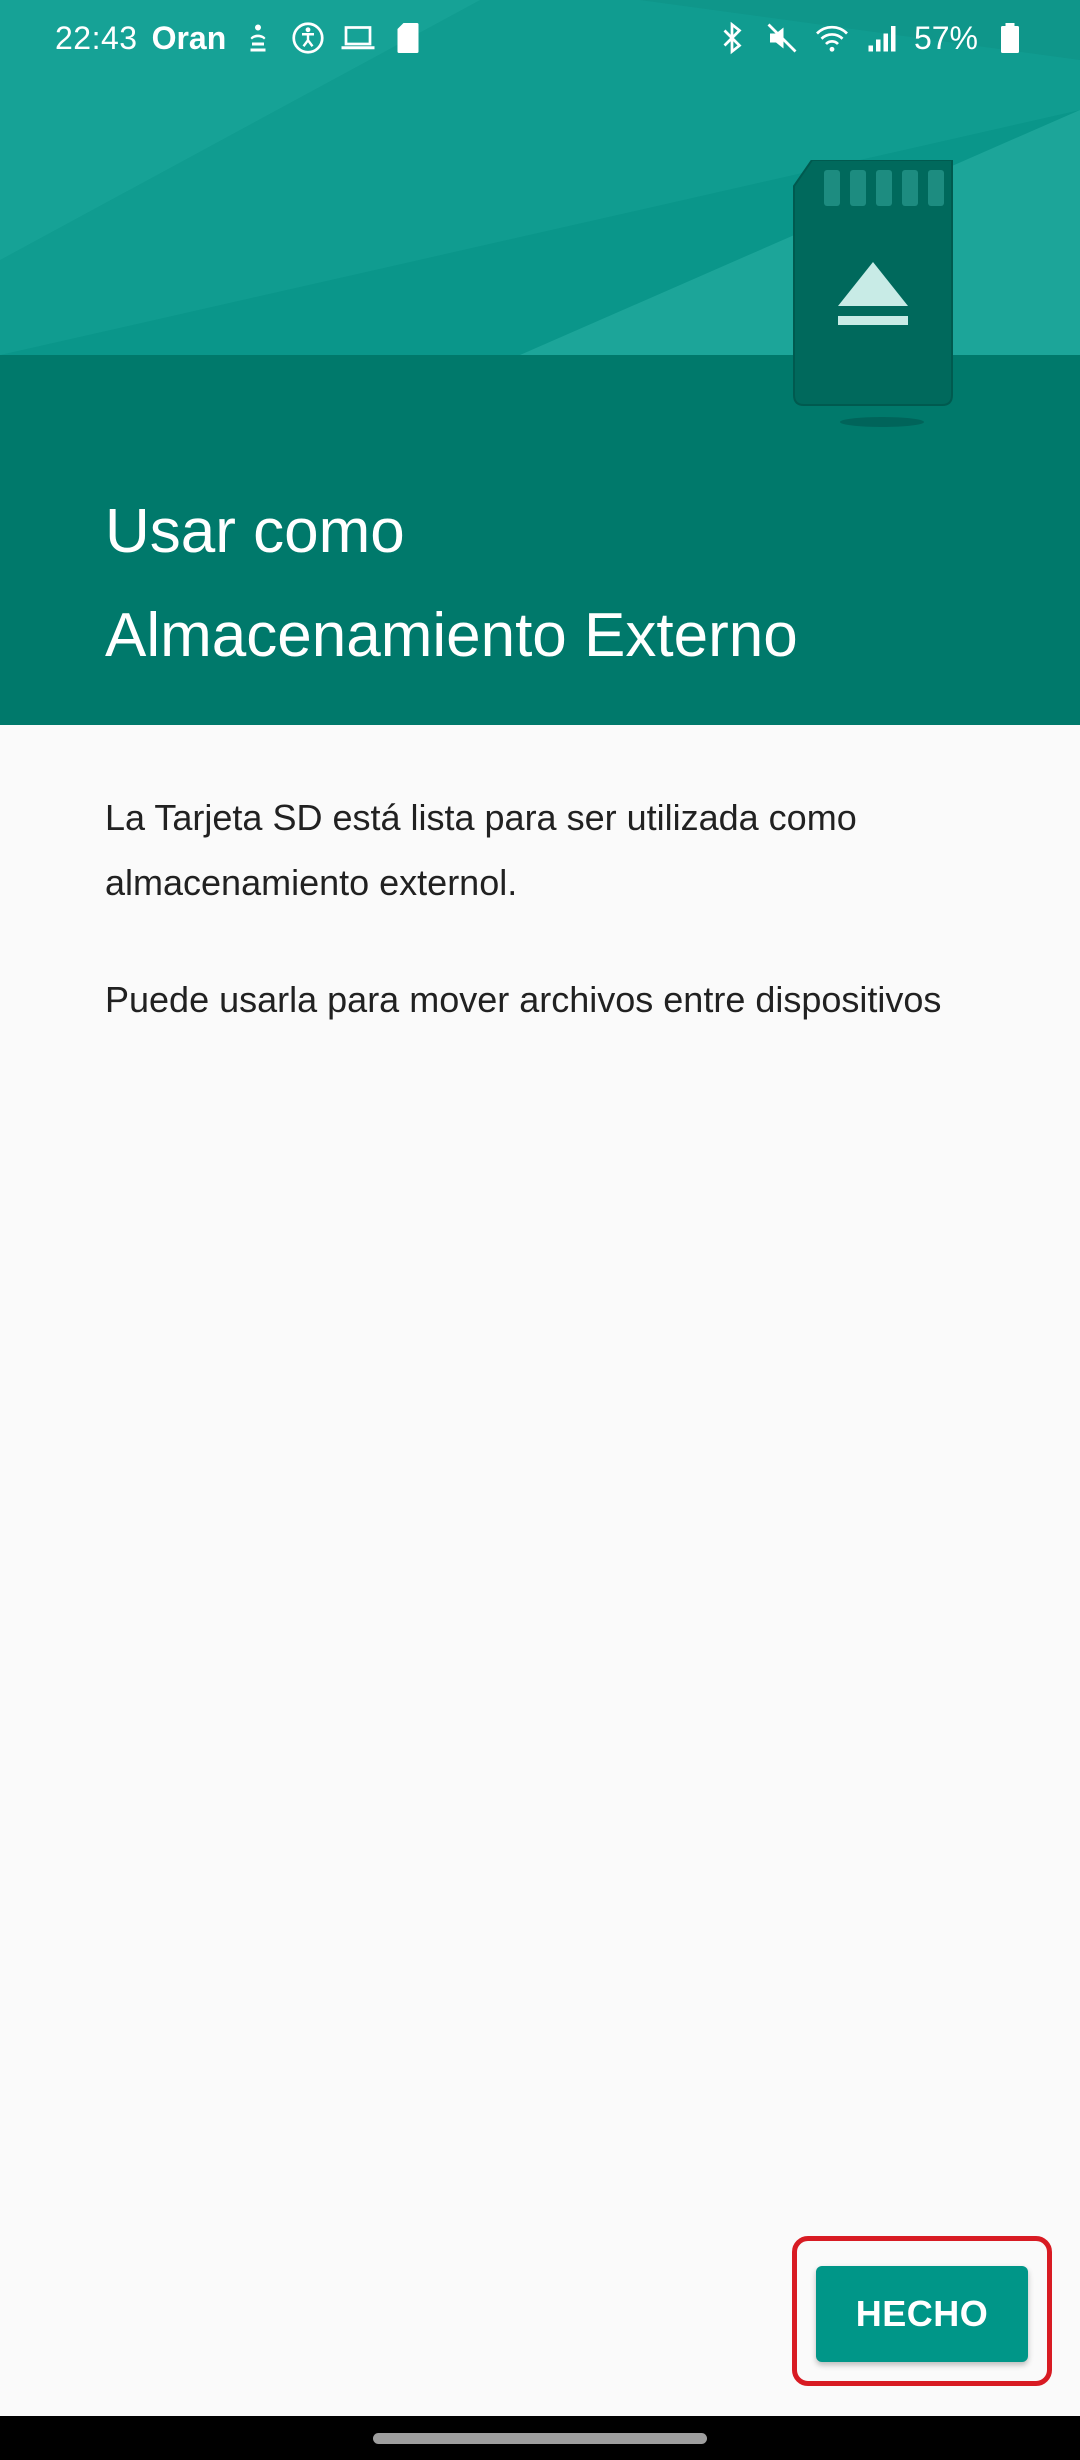 The width and height of the screenshot is (1080, 2460). I want to click on battery-icon, so click(1010, 38).